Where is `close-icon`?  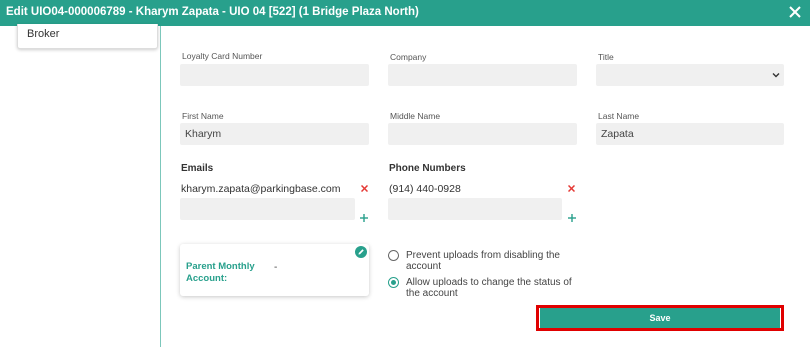 close-icon is located at coordinates (795, 12).